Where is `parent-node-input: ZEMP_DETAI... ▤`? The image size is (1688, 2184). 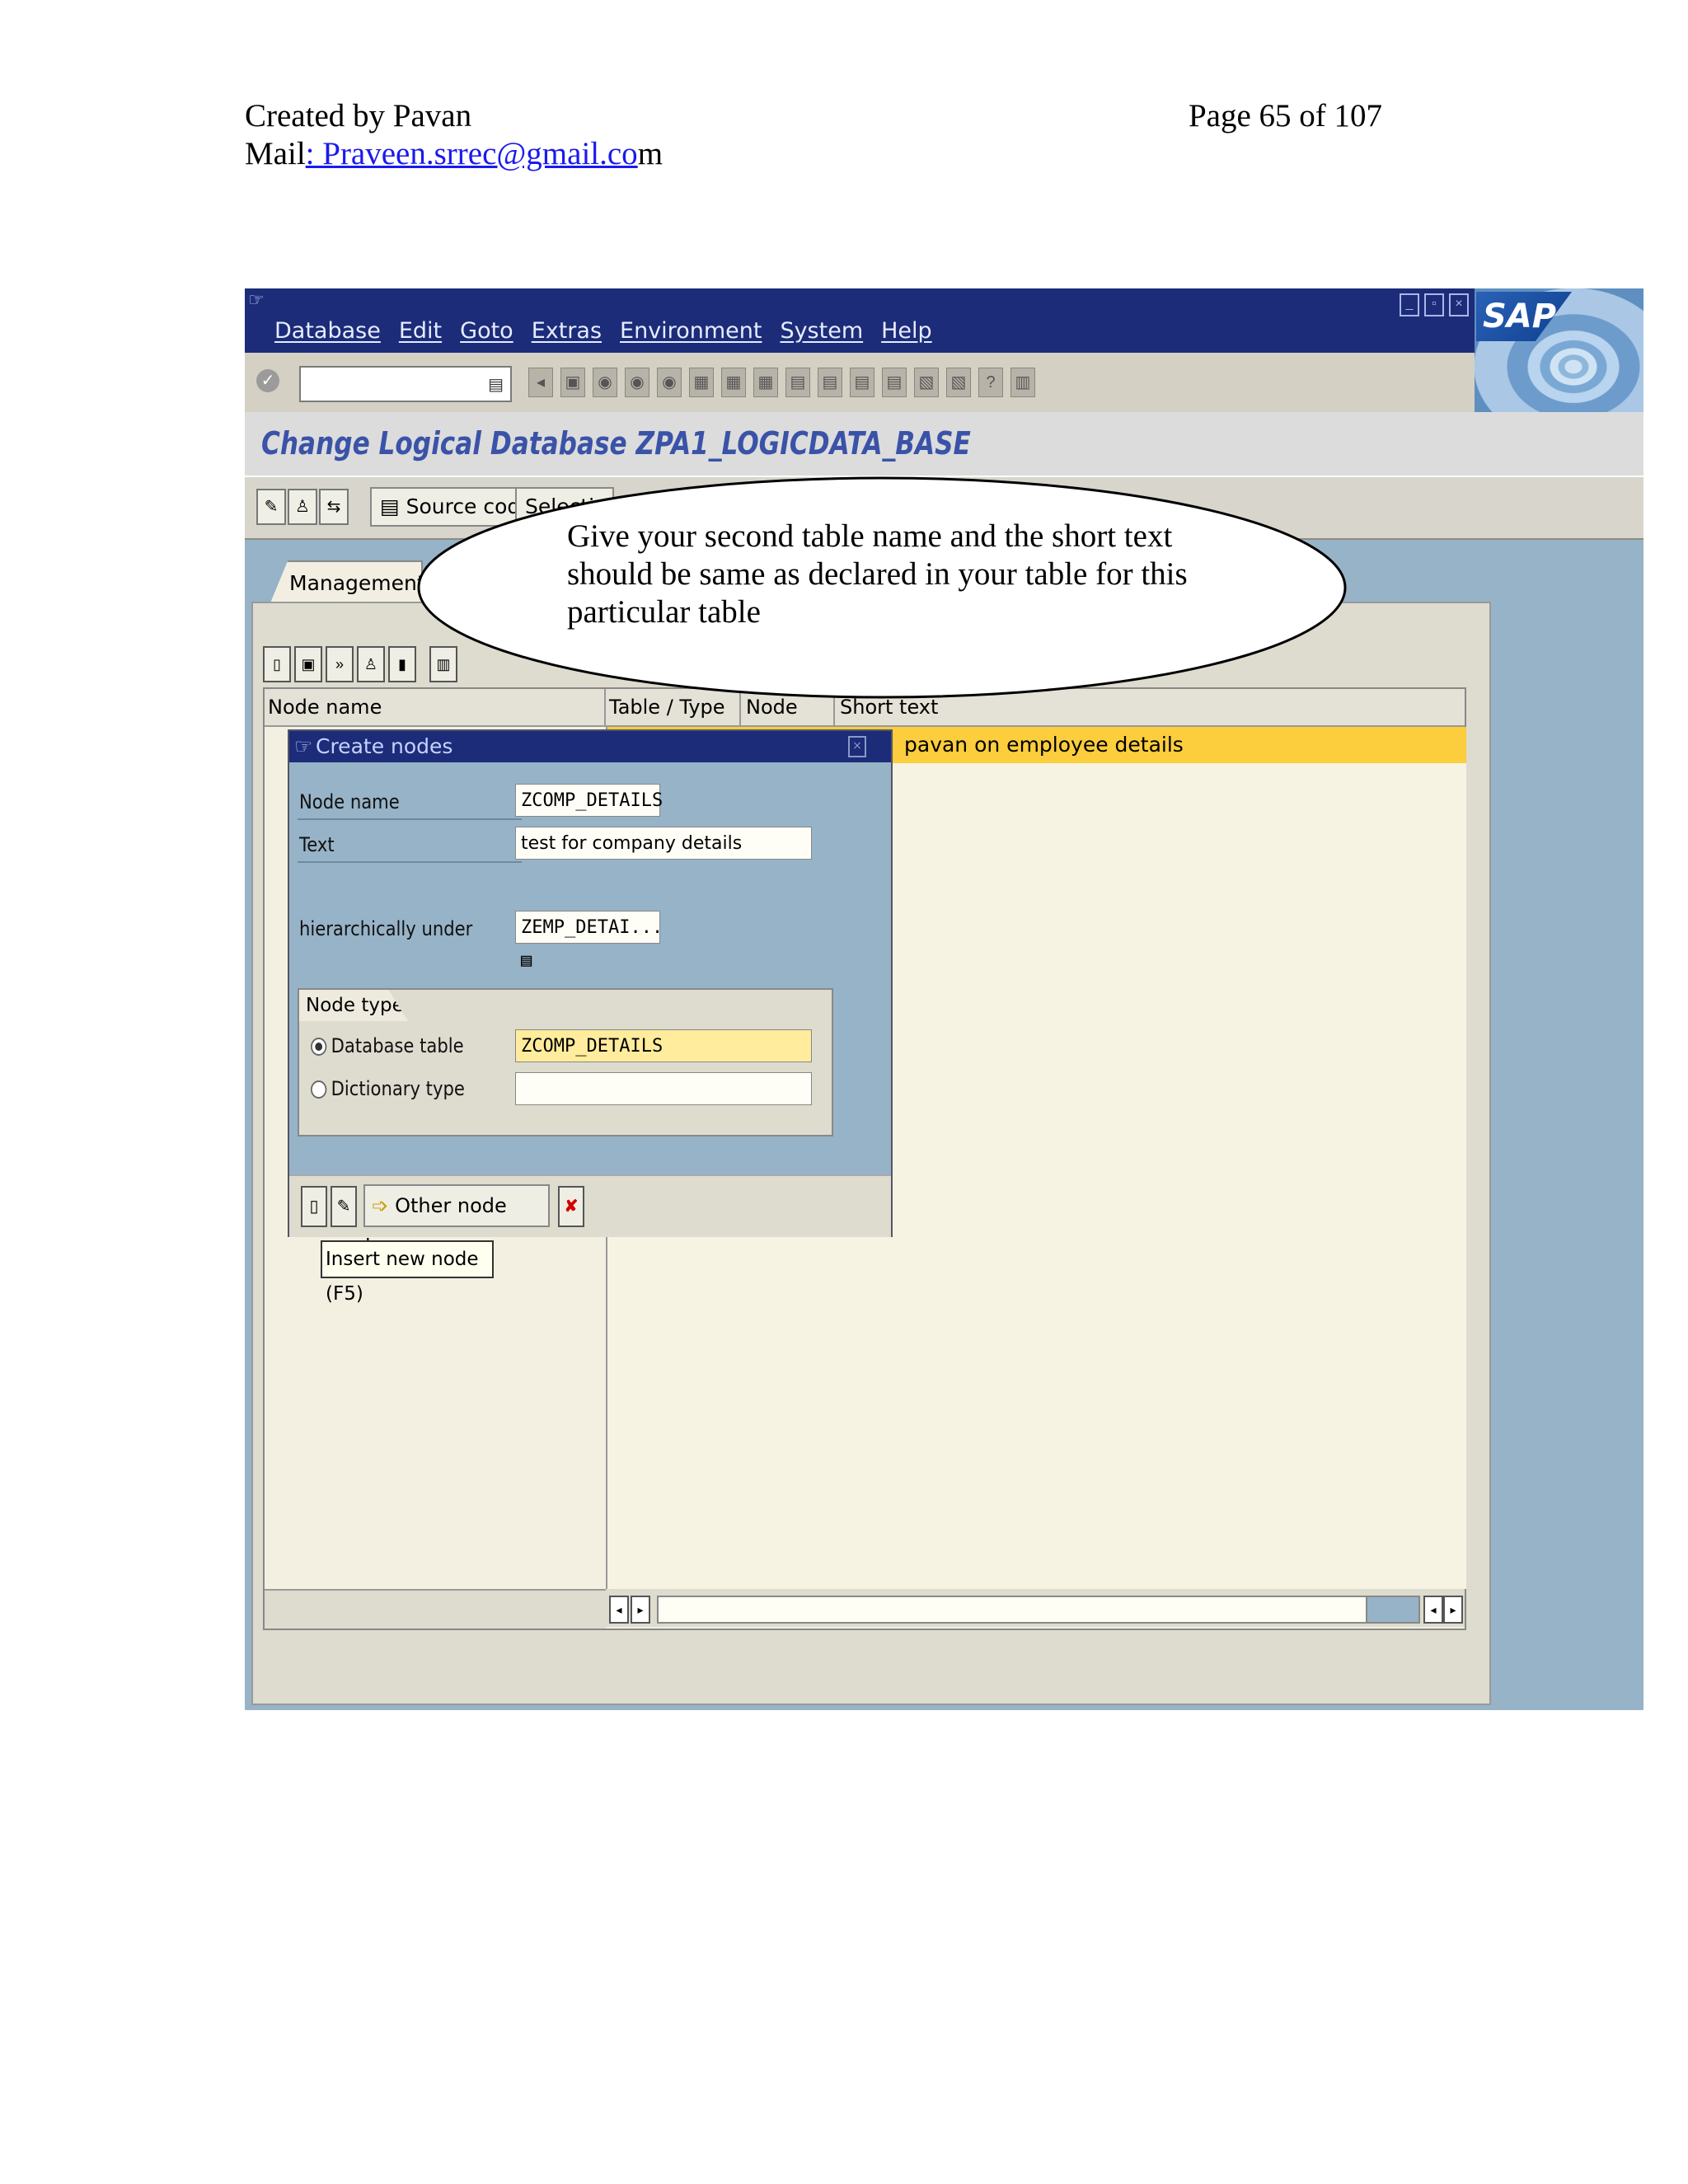 parent-node-input: ZEMP_DETAI... ▤ is located at coordinates (589, 941).